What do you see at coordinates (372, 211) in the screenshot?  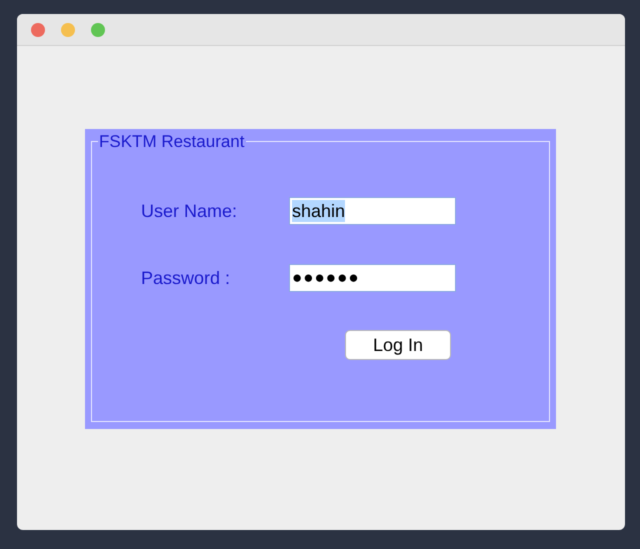 I see `username-field: shahin` at bounding box center [372, 211].